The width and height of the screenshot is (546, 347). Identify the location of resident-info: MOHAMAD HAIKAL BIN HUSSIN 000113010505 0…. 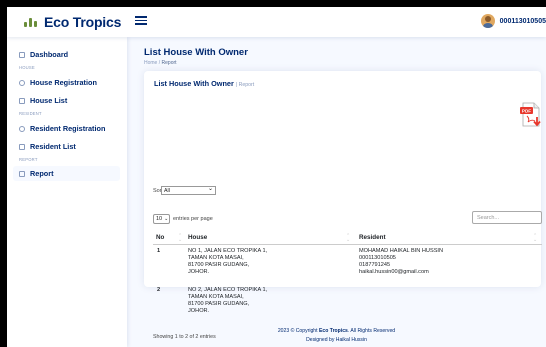
(401, 262).